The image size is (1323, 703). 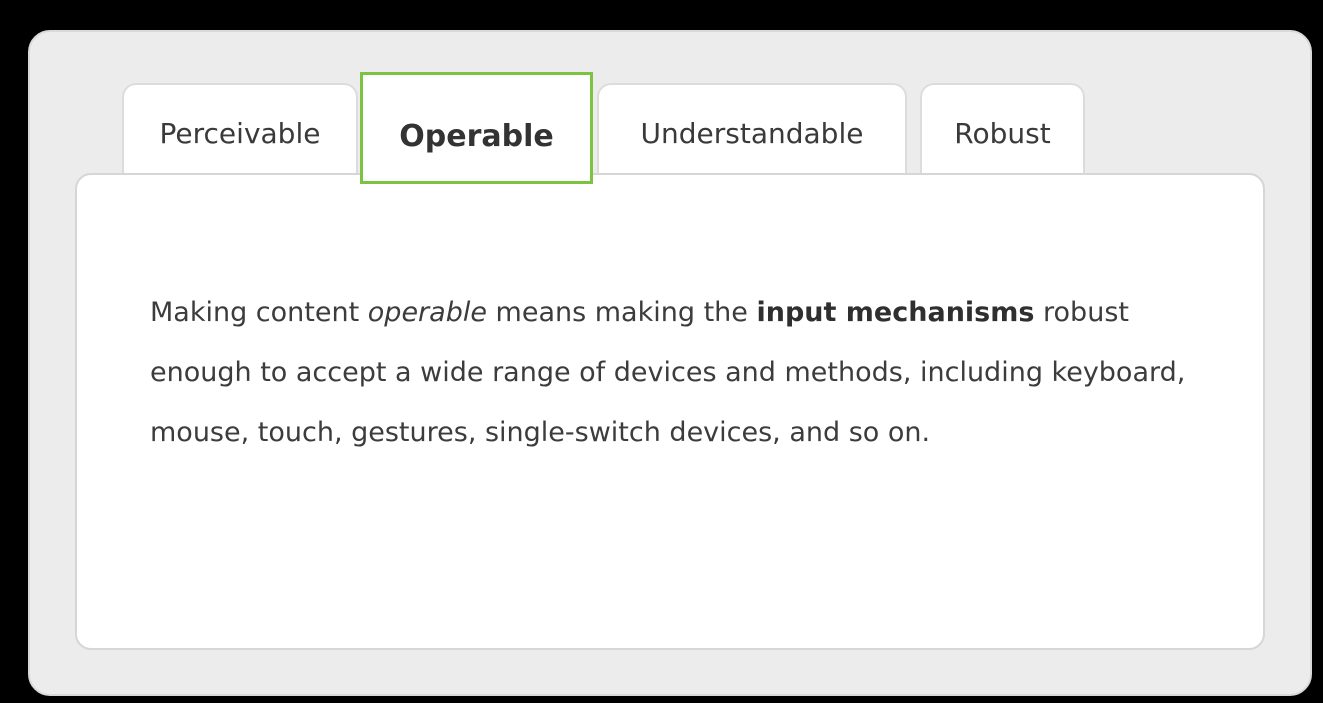 What do you see at coordinates (895, 312) in the screenshot?
I see `content-strong-input-mechanisms: input mechanisms` at bounding box center [895, 312].